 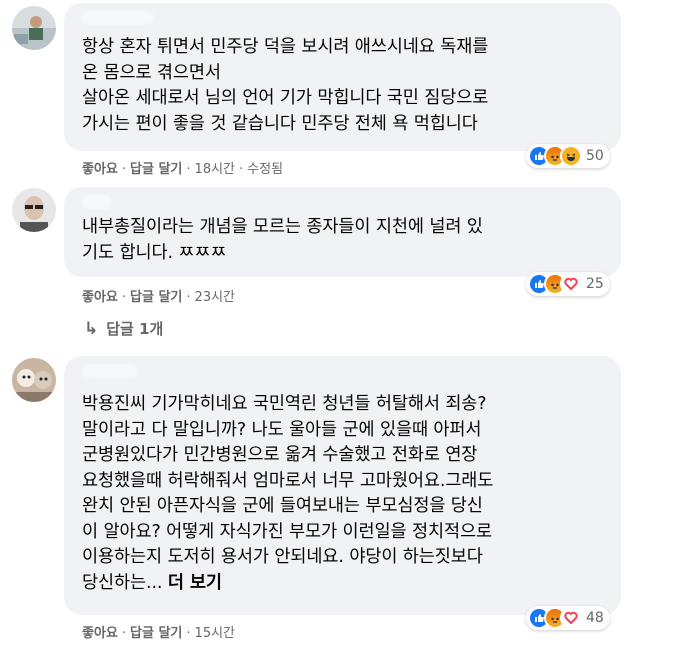 I want to click on view-replies-label: 답글 1개, so click(x=135, y=329).